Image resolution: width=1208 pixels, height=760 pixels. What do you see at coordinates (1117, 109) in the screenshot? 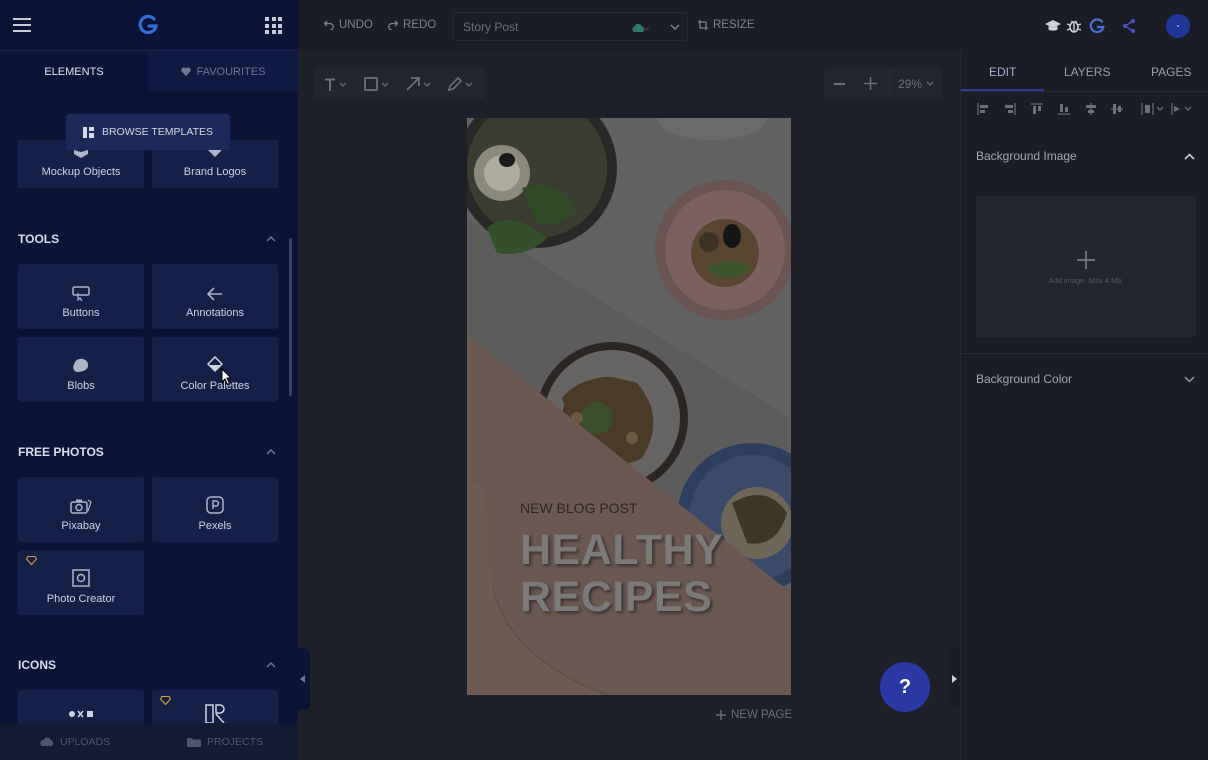
I see `align-middle-icon` at bounding box center [1117, 109].